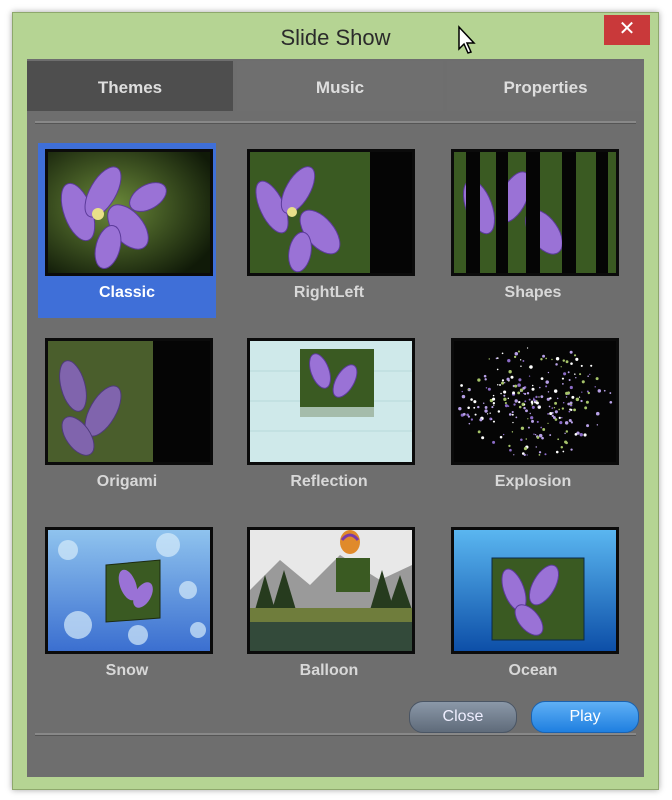 The width and height of the screenshot is (672, 800). Describe the element at coordinates (533, 481) in the screenshot. I see `theme-label: Explosion` at that location.